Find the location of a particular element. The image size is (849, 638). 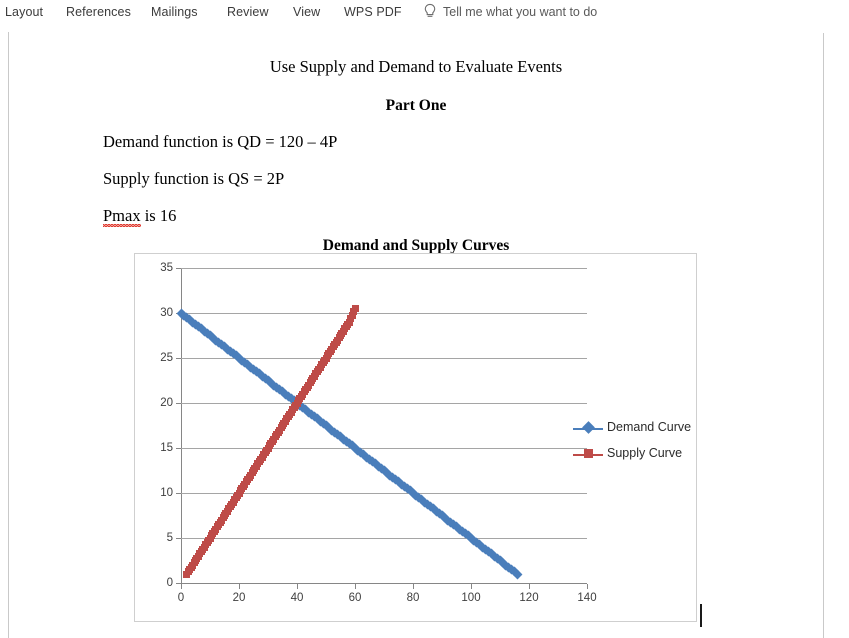

x-axis-tick-label: 80 is located at coordinates (413, 598).